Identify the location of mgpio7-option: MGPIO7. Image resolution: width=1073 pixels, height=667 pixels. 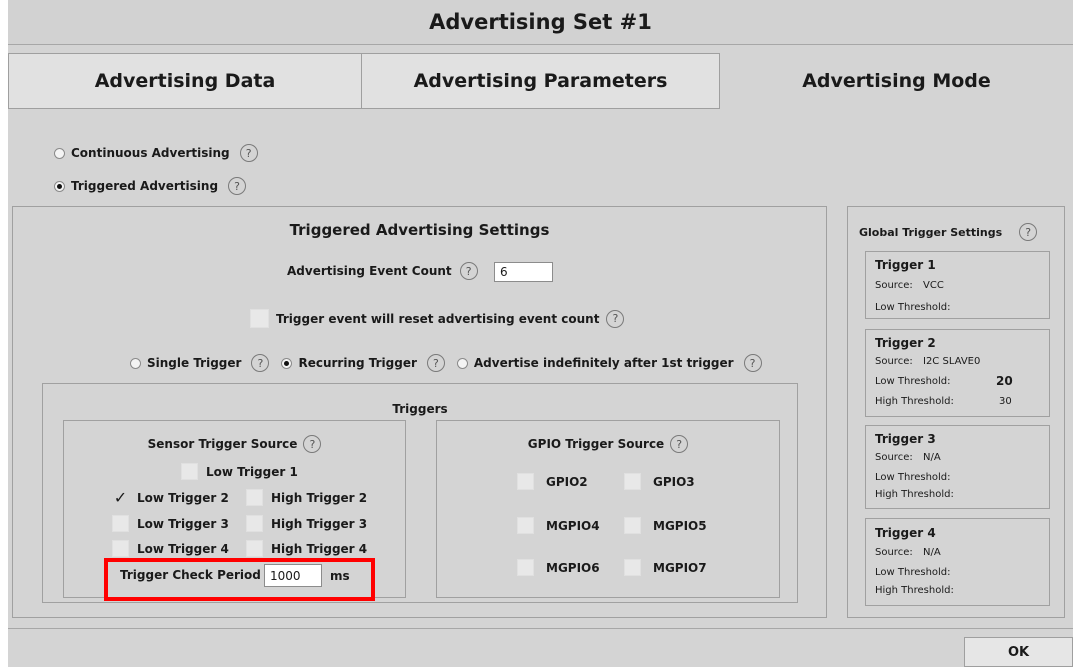
(665, 567).